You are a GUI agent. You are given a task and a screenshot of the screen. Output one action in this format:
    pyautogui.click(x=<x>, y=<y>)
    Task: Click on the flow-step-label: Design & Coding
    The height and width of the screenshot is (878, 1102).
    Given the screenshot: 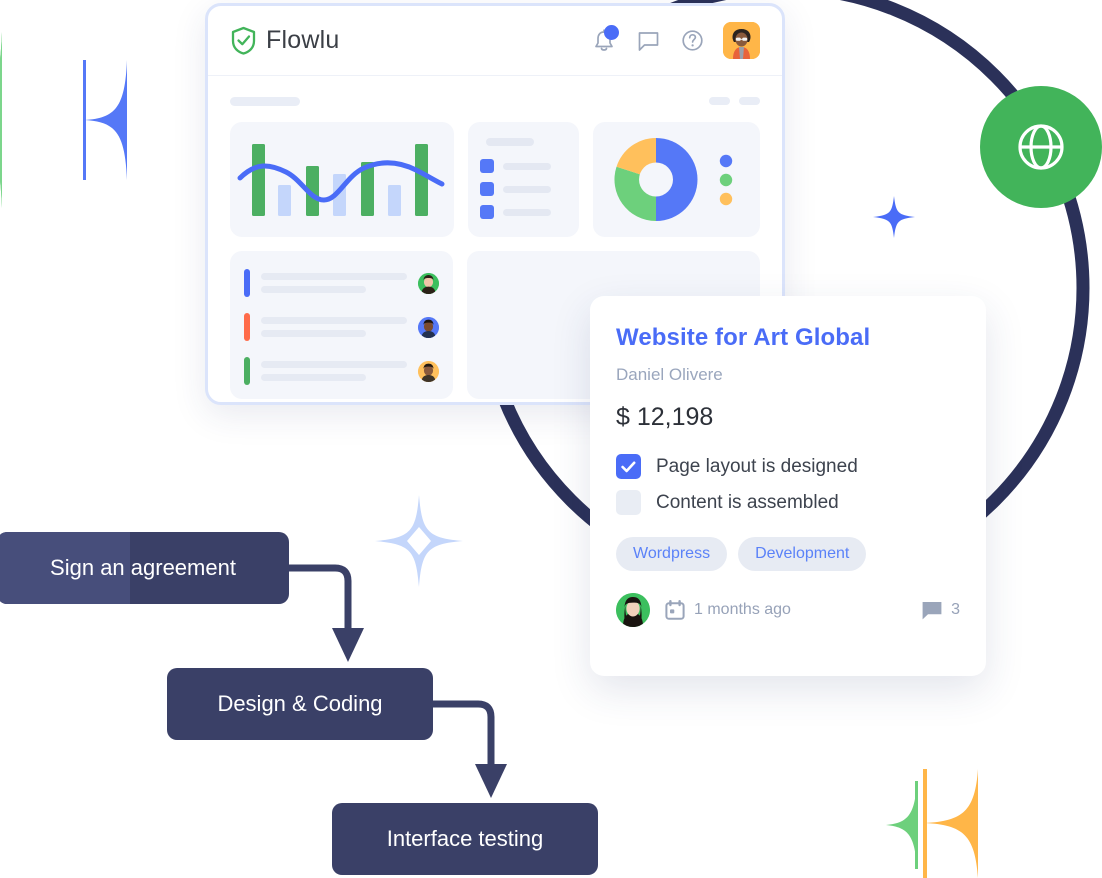 What is the action you would take?
    pyautogui.click(x=300, y=703)
    